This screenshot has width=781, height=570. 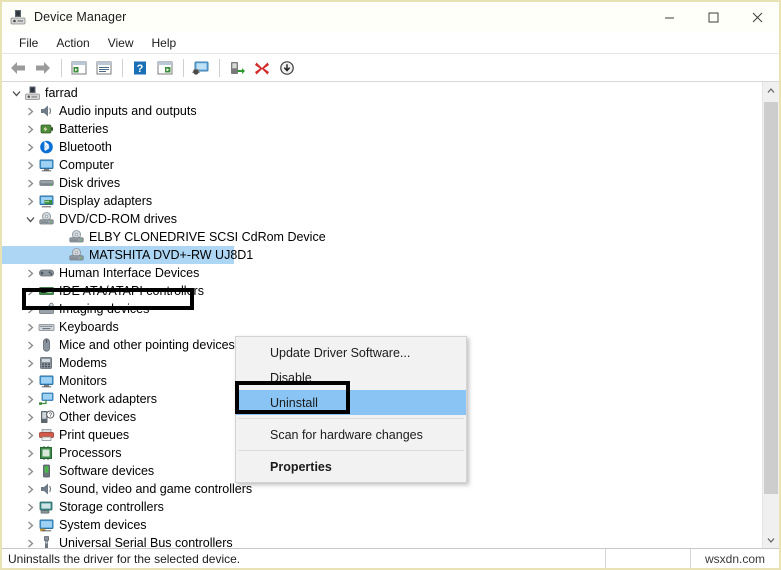 What do you see at coordinates (382, 525) in the screenshot?
I see `tree-item-system-devices: System devices` at bounding box center [382, 525].